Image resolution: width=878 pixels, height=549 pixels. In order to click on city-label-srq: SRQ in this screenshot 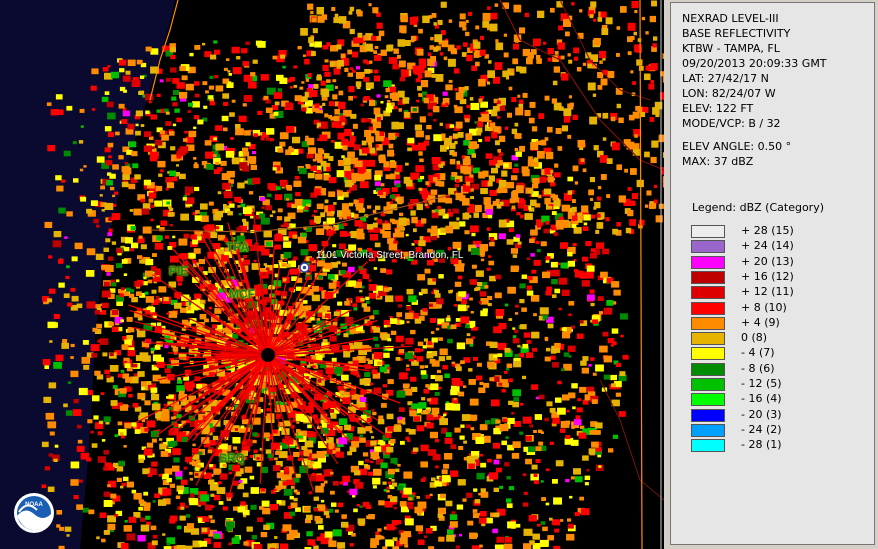, I will do `click(232, 458)`.